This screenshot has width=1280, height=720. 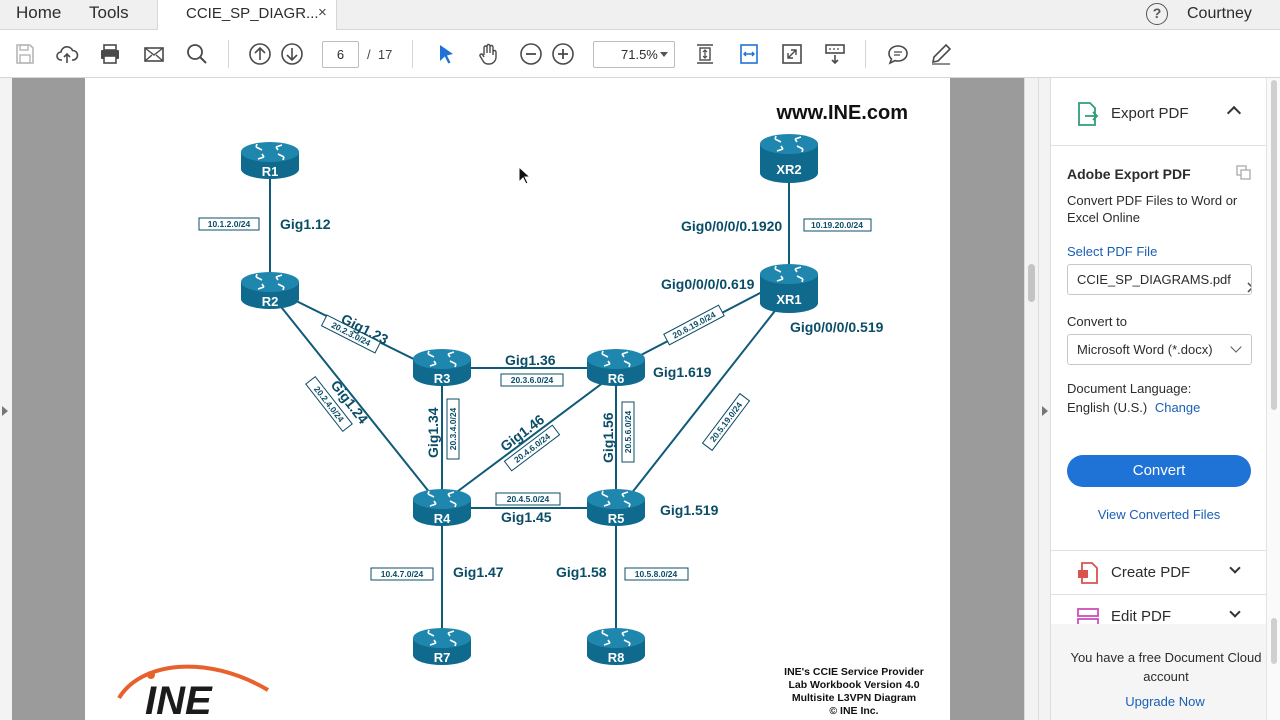 I want to click on interface-label: Gig1.12, so click(x=305, y=224).